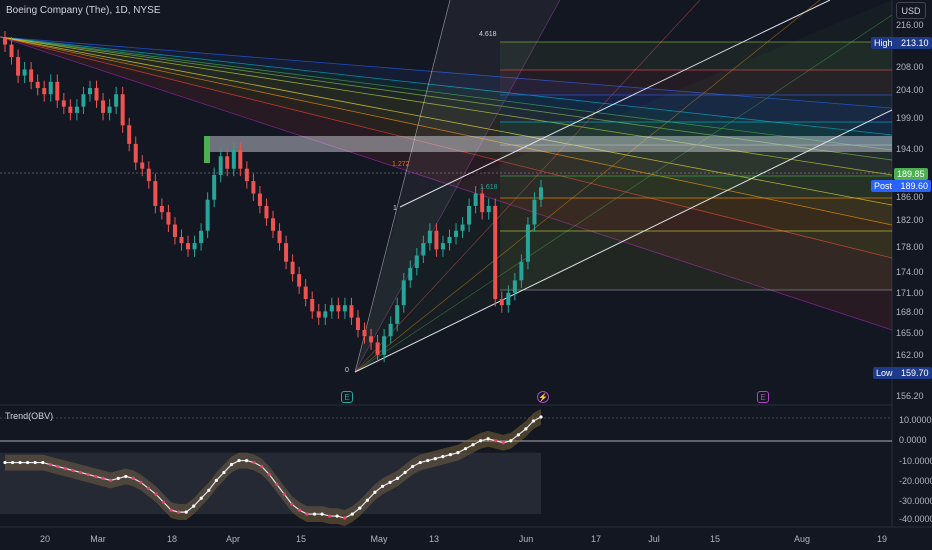 Image resolution: width=932 pixels, height=550 pixels. What do you see at coordinates (654, 539) in the screenshot?
I see `time-axis-label: Jul` at bounding box center [654, 539].